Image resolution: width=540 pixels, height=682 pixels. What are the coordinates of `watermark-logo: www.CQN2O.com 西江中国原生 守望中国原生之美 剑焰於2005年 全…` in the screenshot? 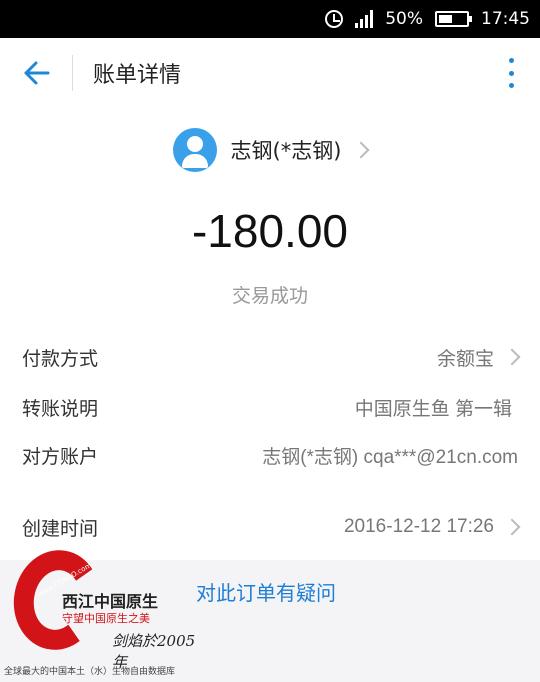 It's located at (105, 612).